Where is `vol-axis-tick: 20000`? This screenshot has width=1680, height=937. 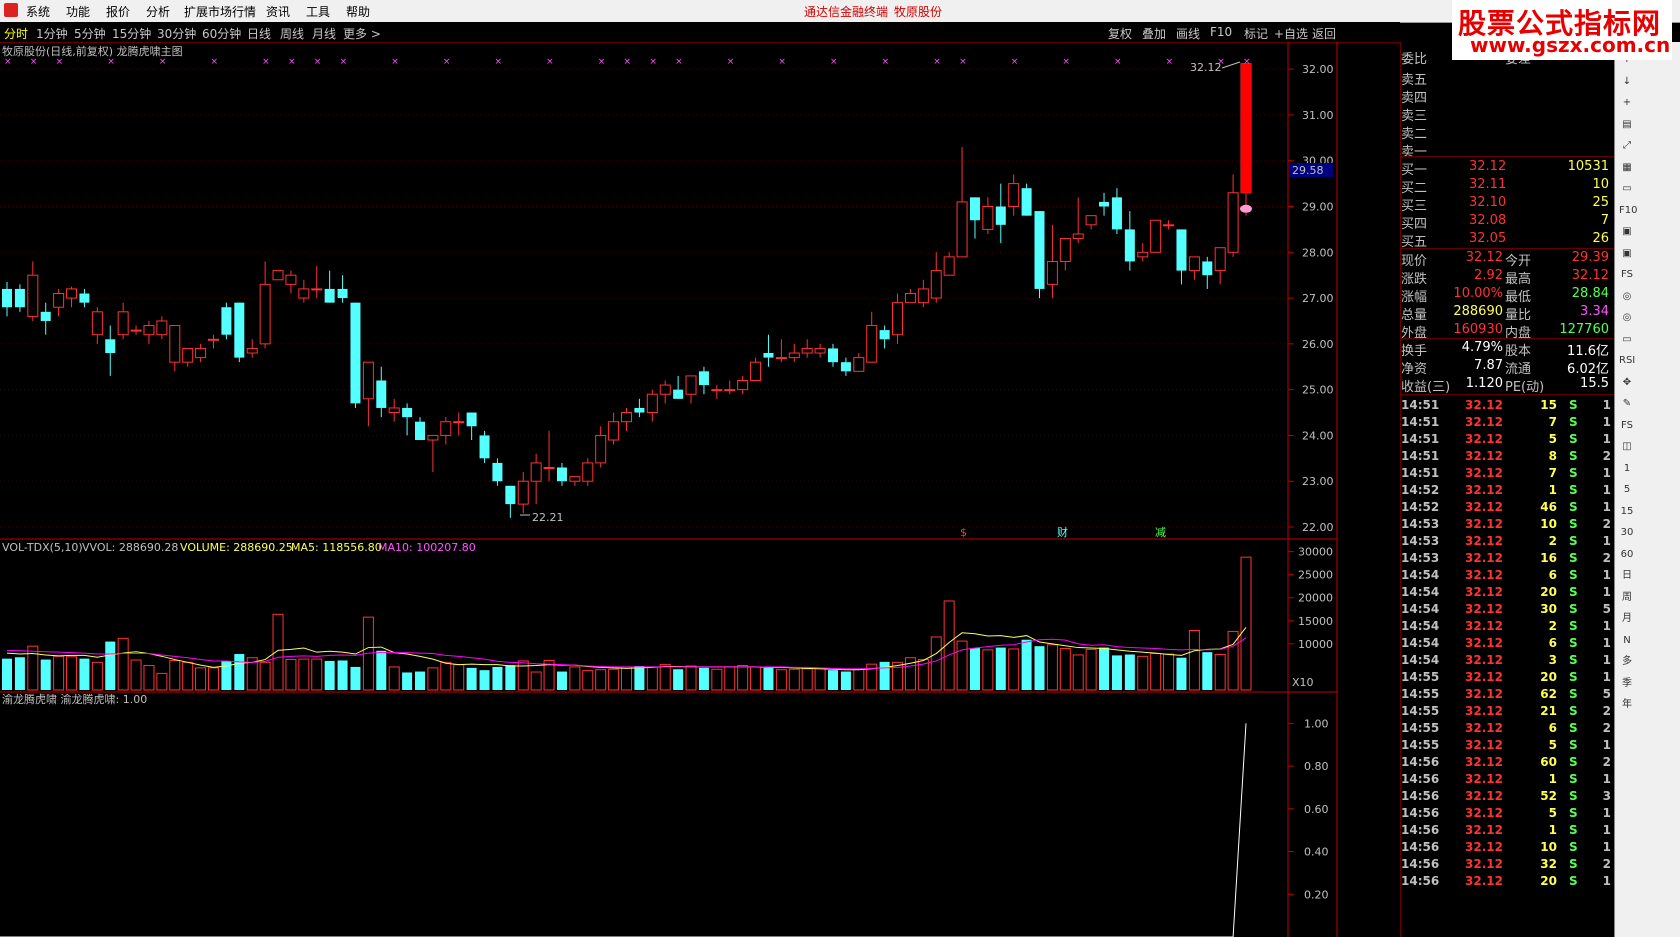 vol-axis-tick: 20000 is located at coordinates (1315, 598).